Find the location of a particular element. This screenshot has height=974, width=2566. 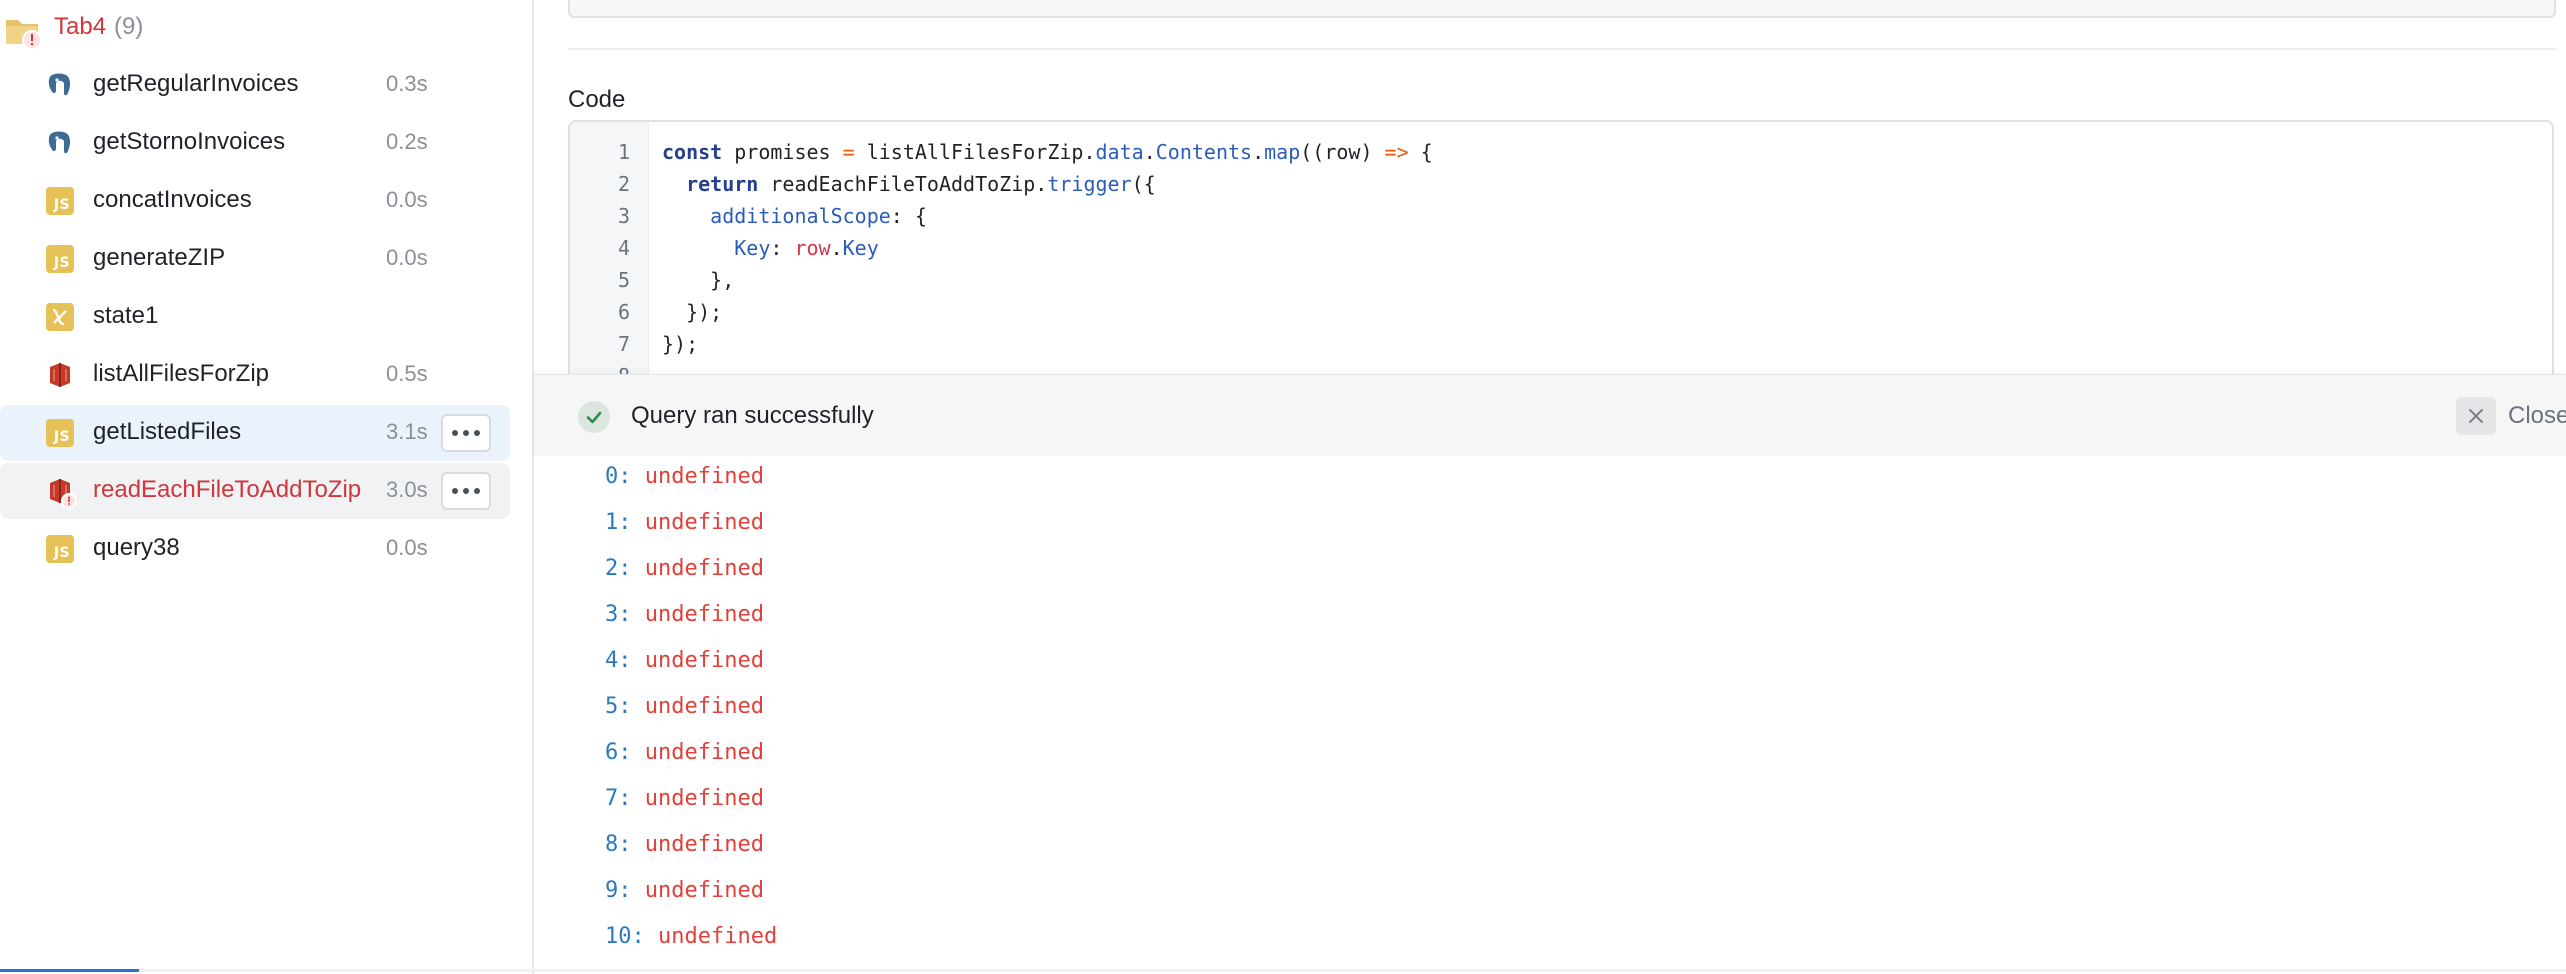

query-name: query38 is located at coordinates (136, 547).